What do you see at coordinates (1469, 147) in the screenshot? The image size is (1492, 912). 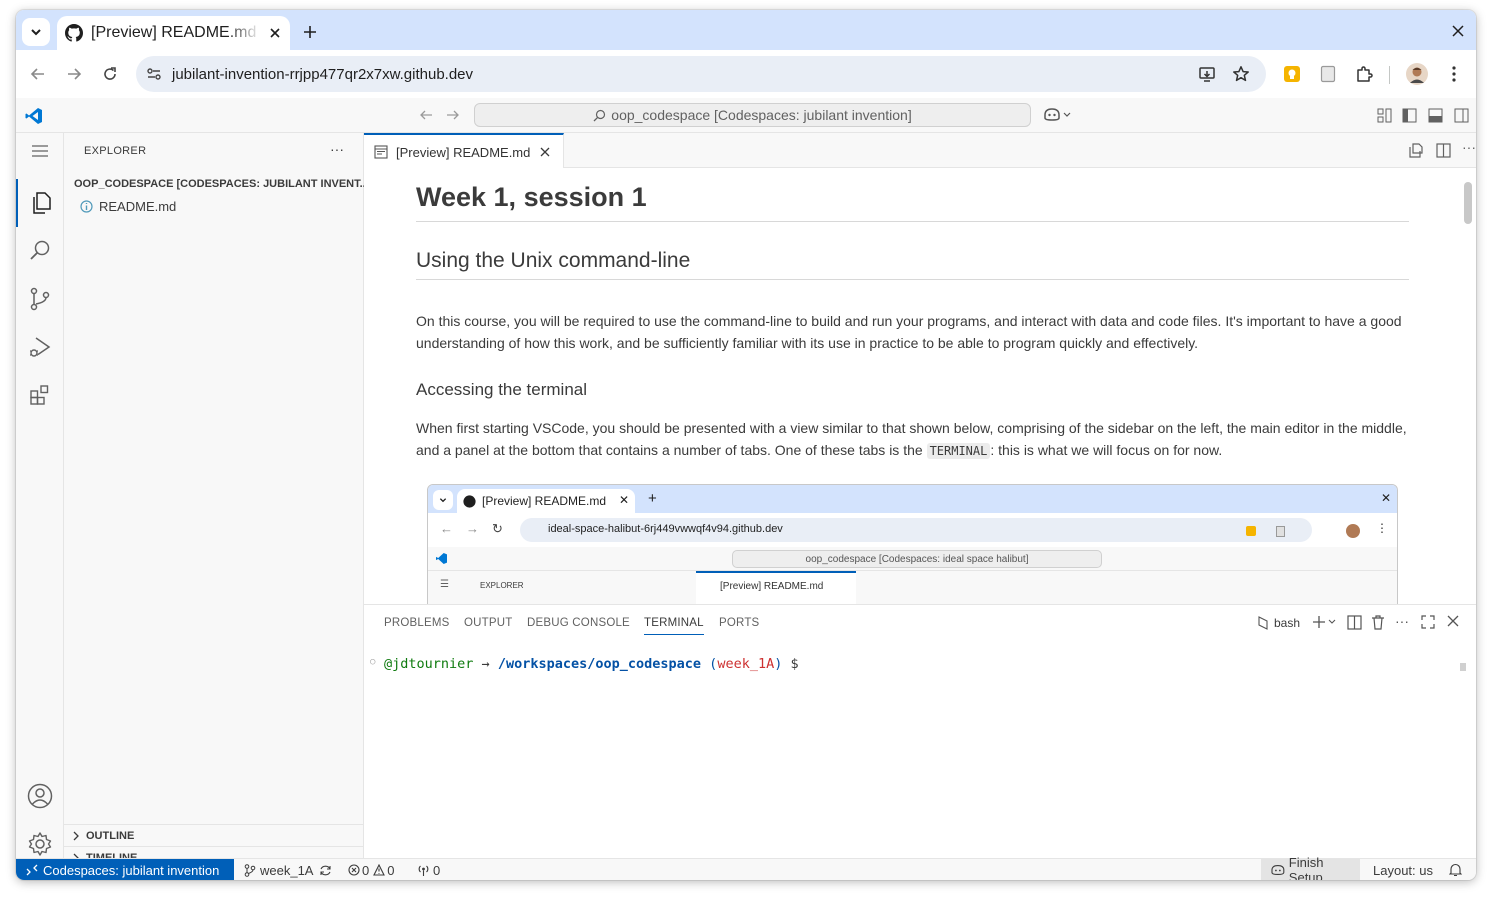 I see `editor-more-icon: ···` at bounding box center [1469, 147].